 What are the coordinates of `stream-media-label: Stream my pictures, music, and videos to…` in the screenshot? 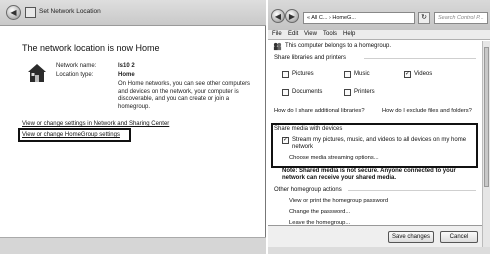 It's located at (379, 143).